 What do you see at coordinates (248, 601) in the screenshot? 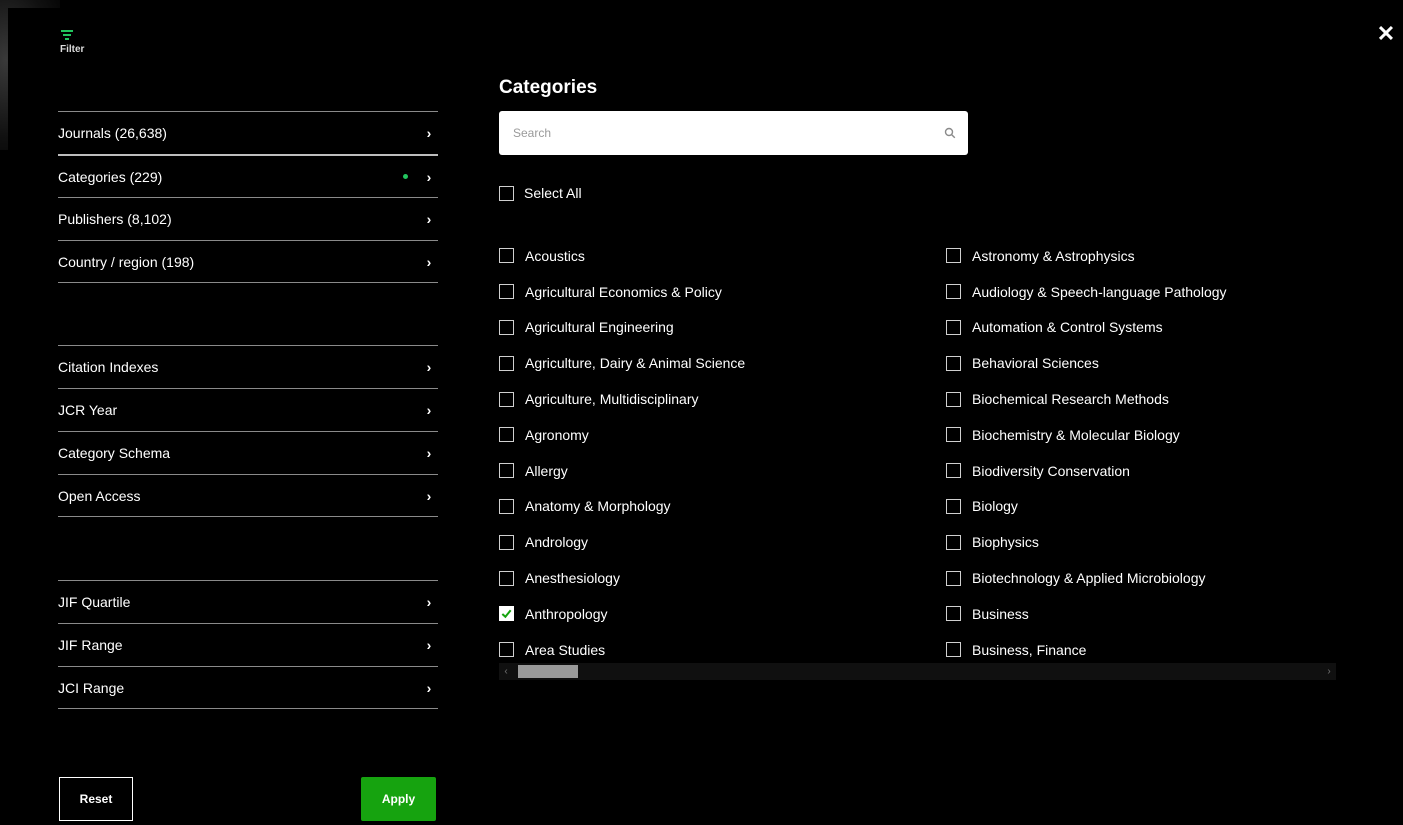
I see `nav-item-jif-quartile: JIF Quartile ›` at bounding box center [248, 601].